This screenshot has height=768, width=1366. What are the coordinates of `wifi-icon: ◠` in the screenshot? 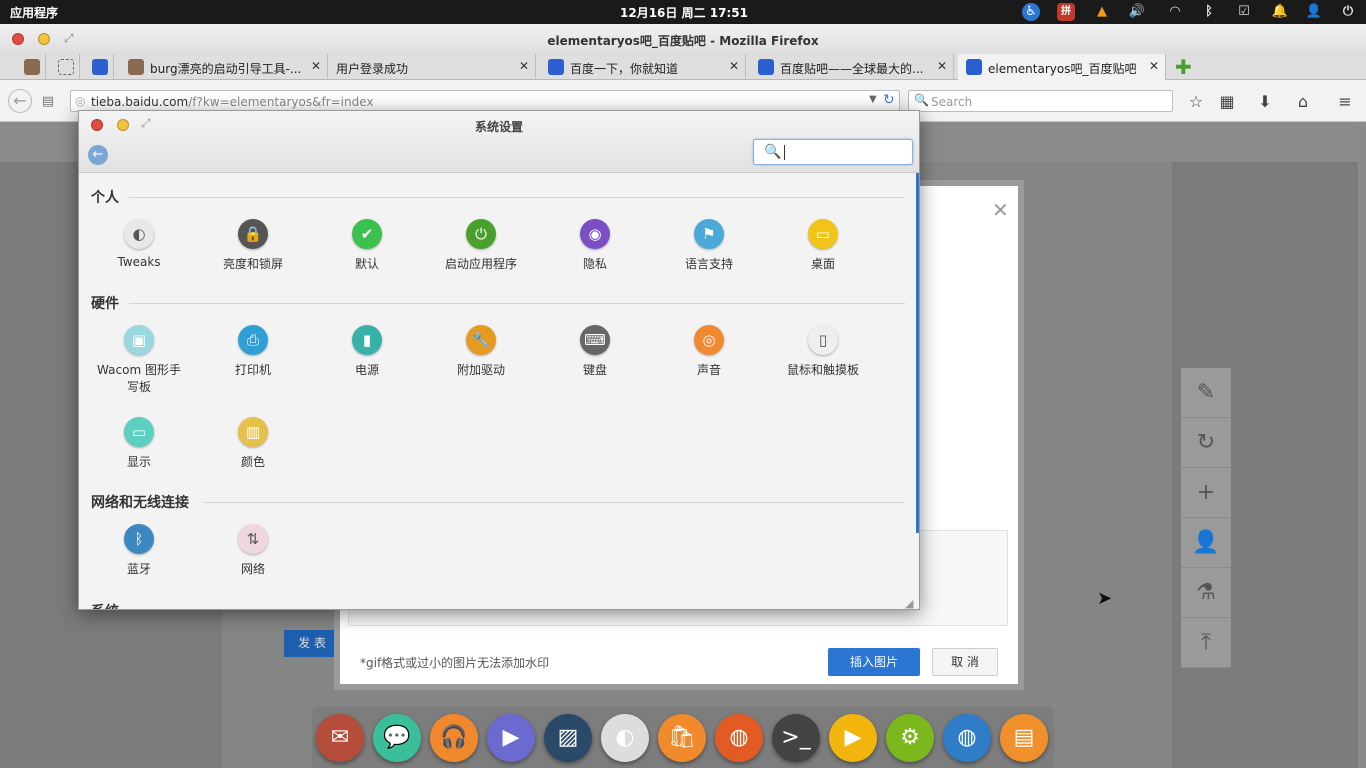 It's located at (1175, 12).